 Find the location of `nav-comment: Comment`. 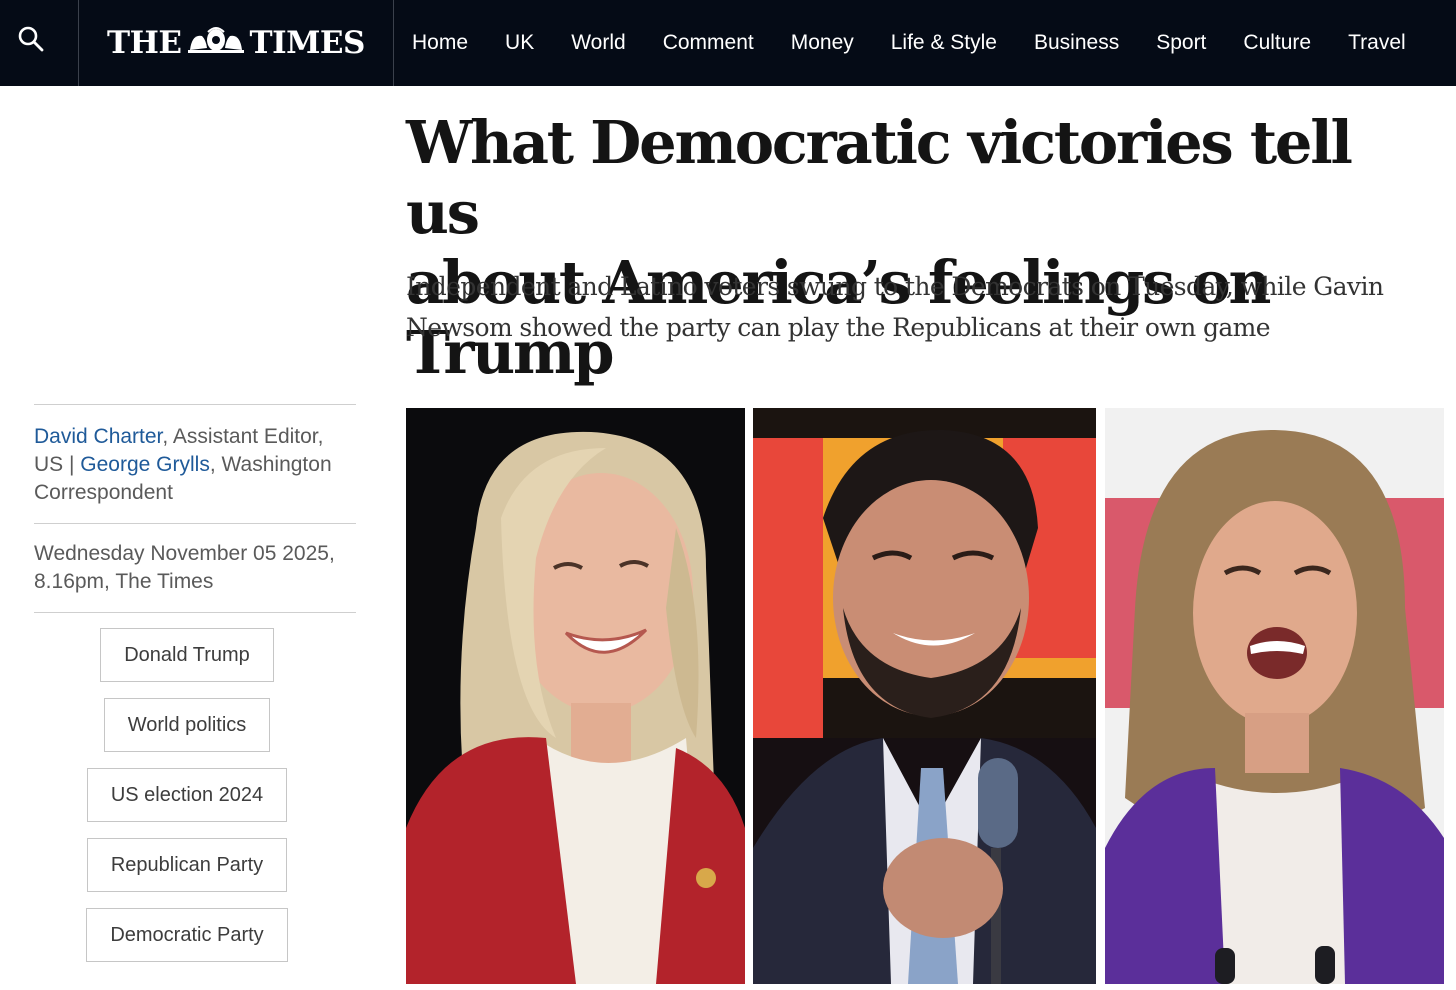

nav-comment: Comment is located at coordinates (708, 43).